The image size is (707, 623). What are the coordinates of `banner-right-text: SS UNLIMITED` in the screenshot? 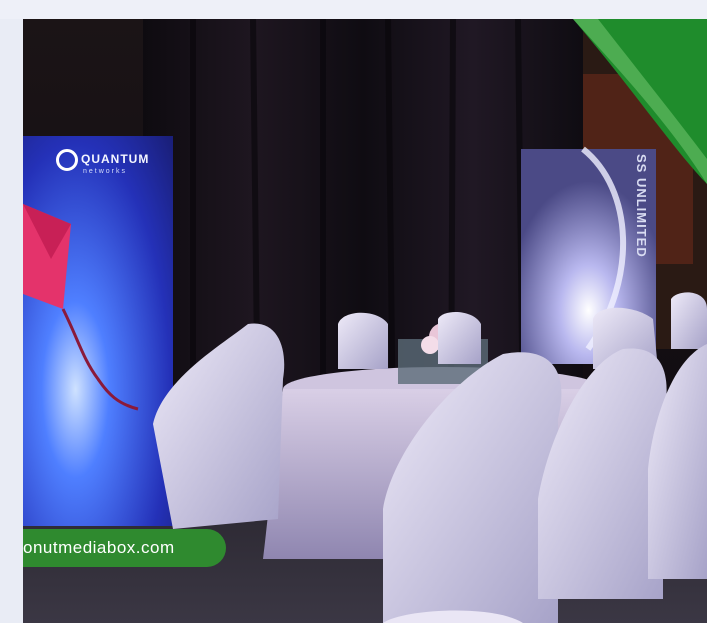 It's located at (641, 206).